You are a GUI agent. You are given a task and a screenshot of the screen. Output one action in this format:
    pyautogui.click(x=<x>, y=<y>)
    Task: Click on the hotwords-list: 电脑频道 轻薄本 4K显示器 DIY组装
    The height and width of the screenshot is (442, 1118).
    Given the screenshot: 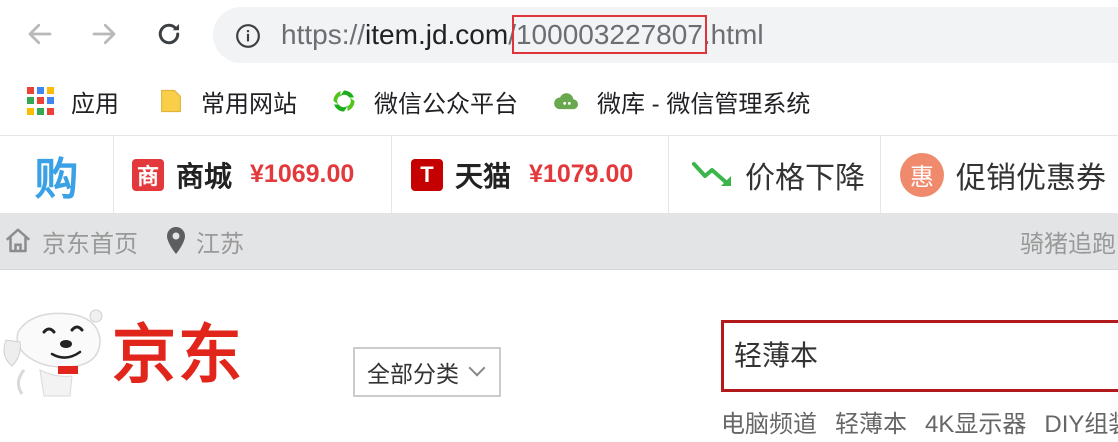 What is the action you would take?
    pyautogui.click(x=919, y=421)
    